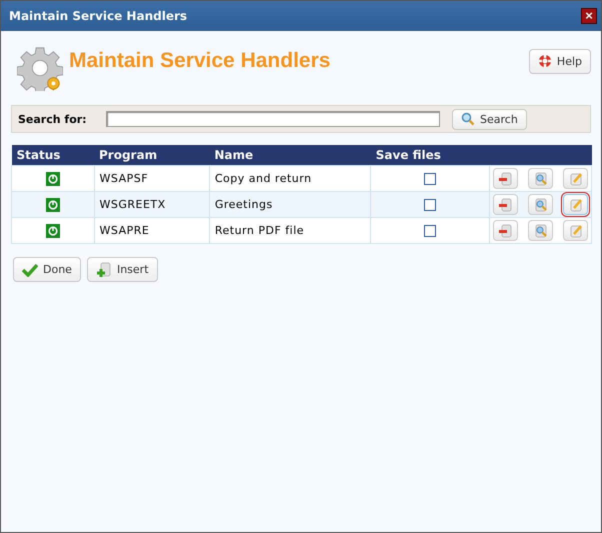 Image resolution: width=602 pixels, height=533 pixels. I want to click on table-cell: WSAPRE, so click(152, 231).